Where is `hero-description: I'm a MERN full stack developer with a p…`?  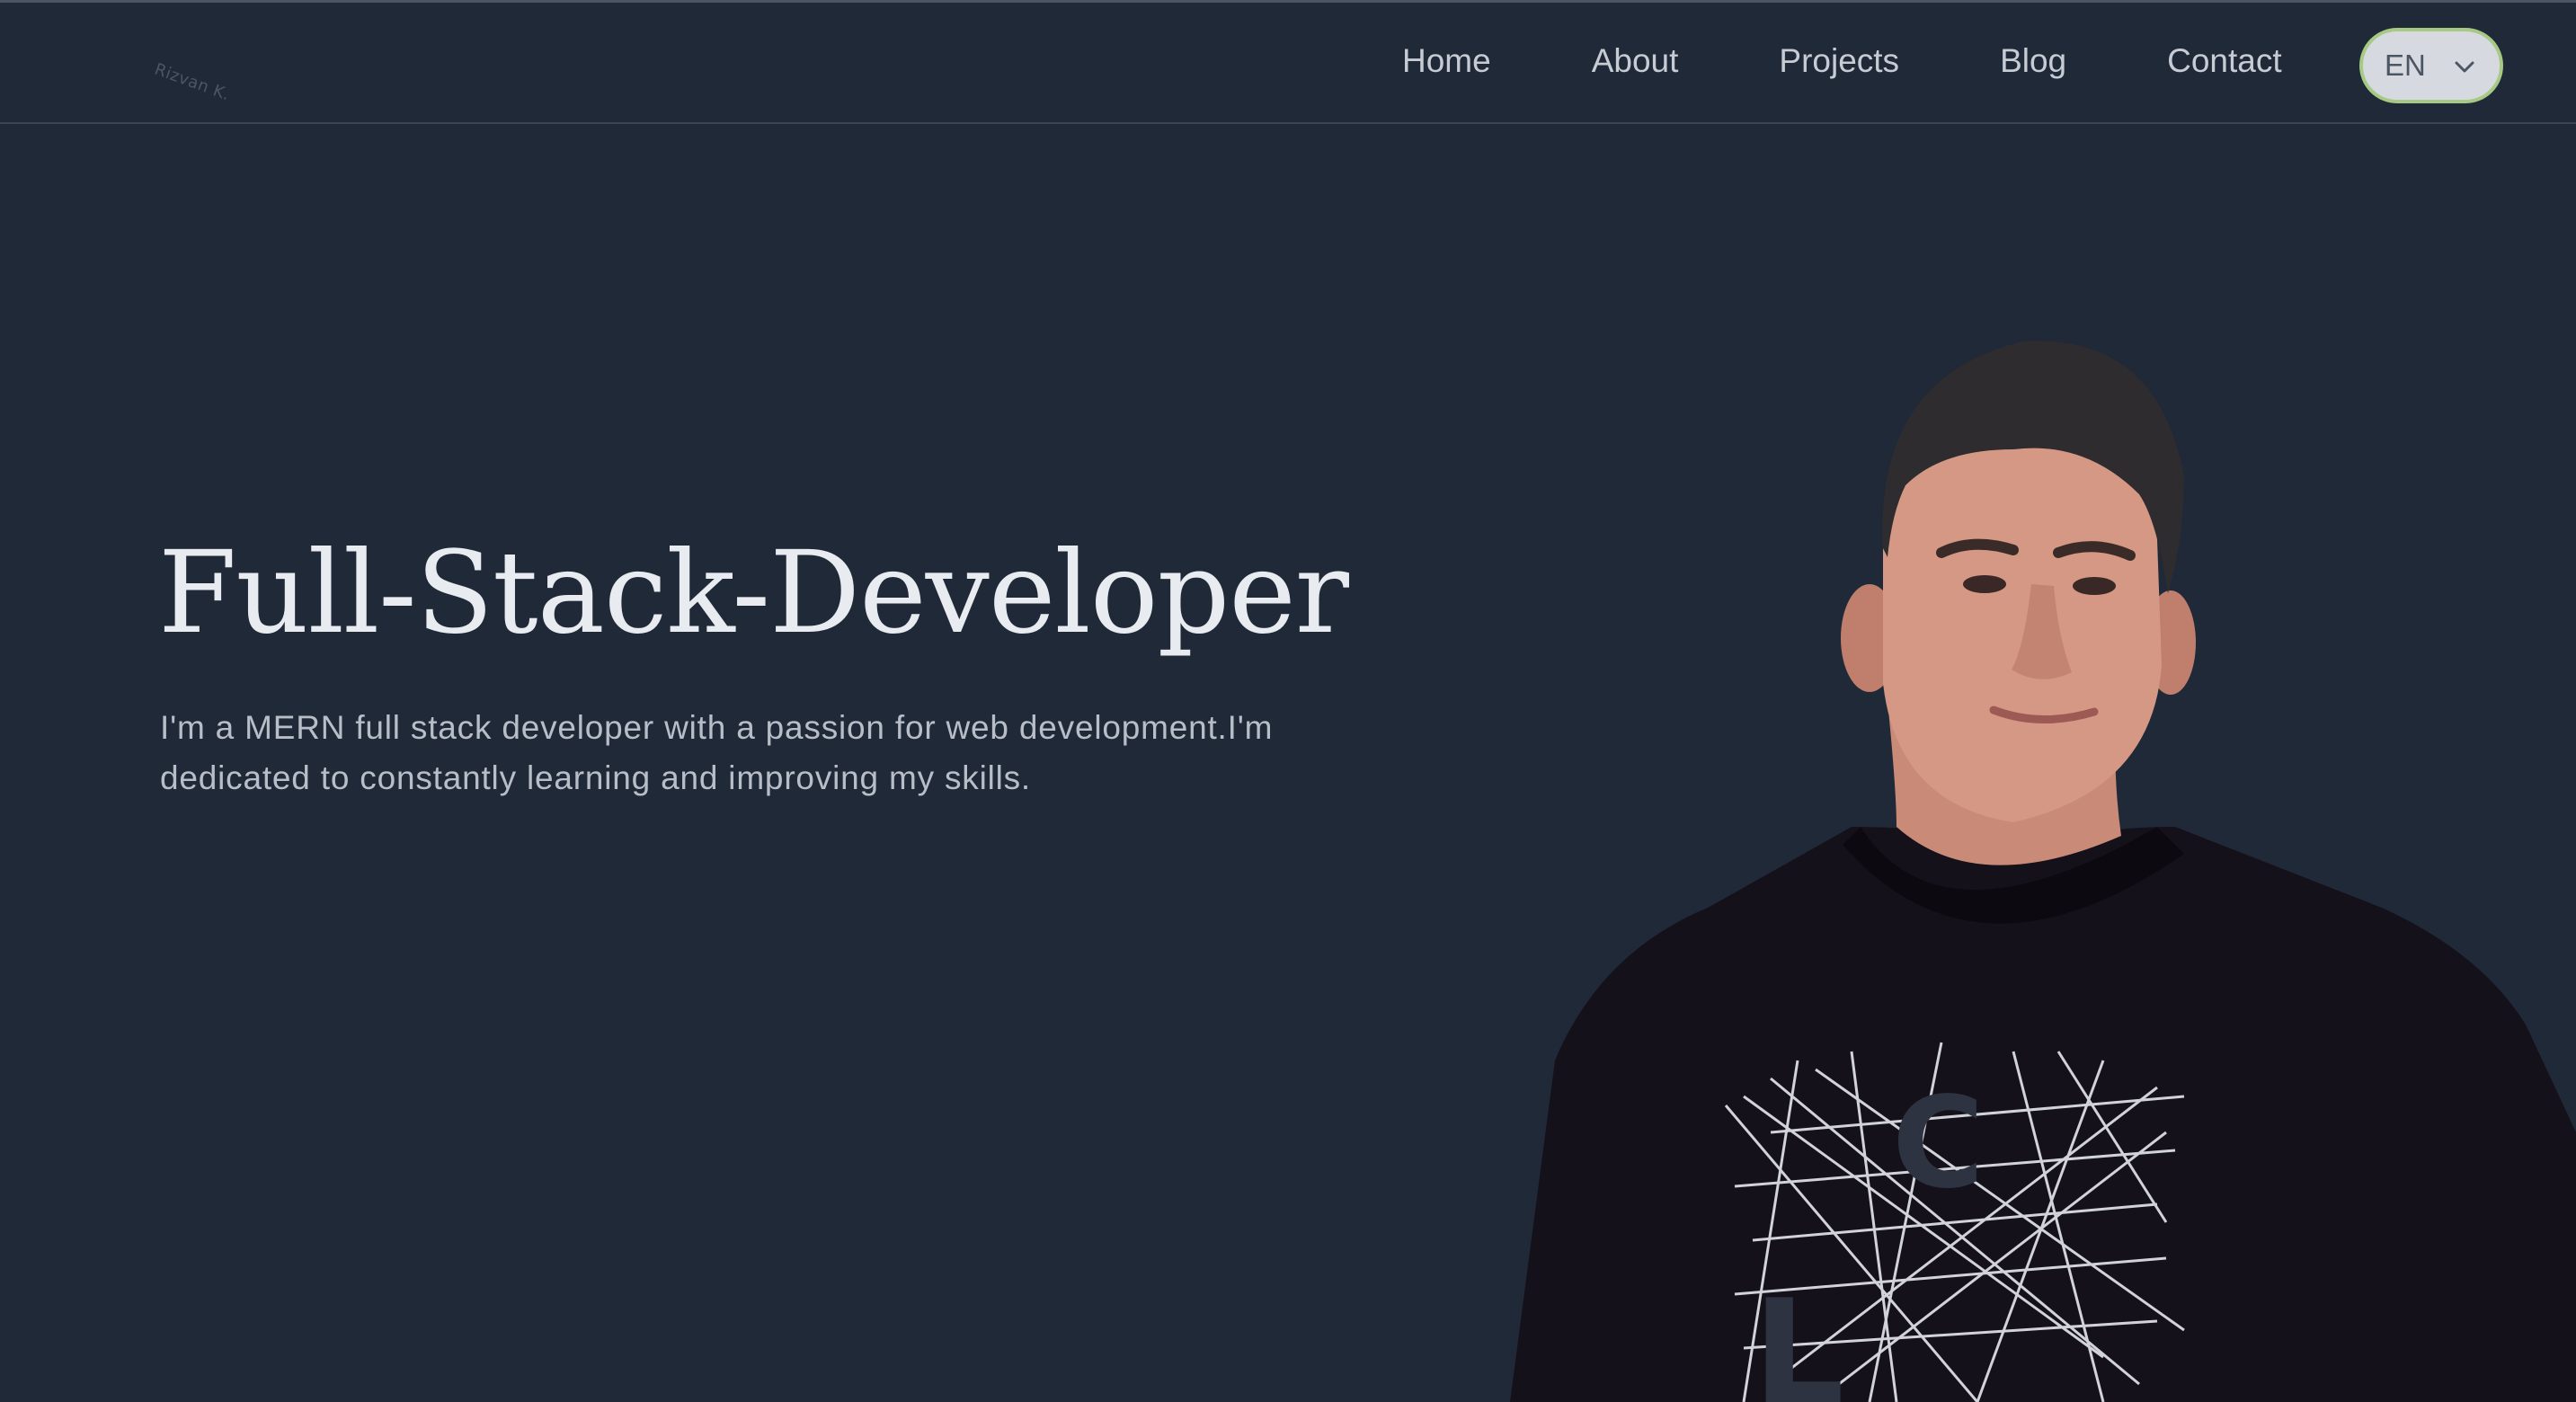 hero-description: I'm a MERN full stack developer with a p… is located at coordinates (717, 752).